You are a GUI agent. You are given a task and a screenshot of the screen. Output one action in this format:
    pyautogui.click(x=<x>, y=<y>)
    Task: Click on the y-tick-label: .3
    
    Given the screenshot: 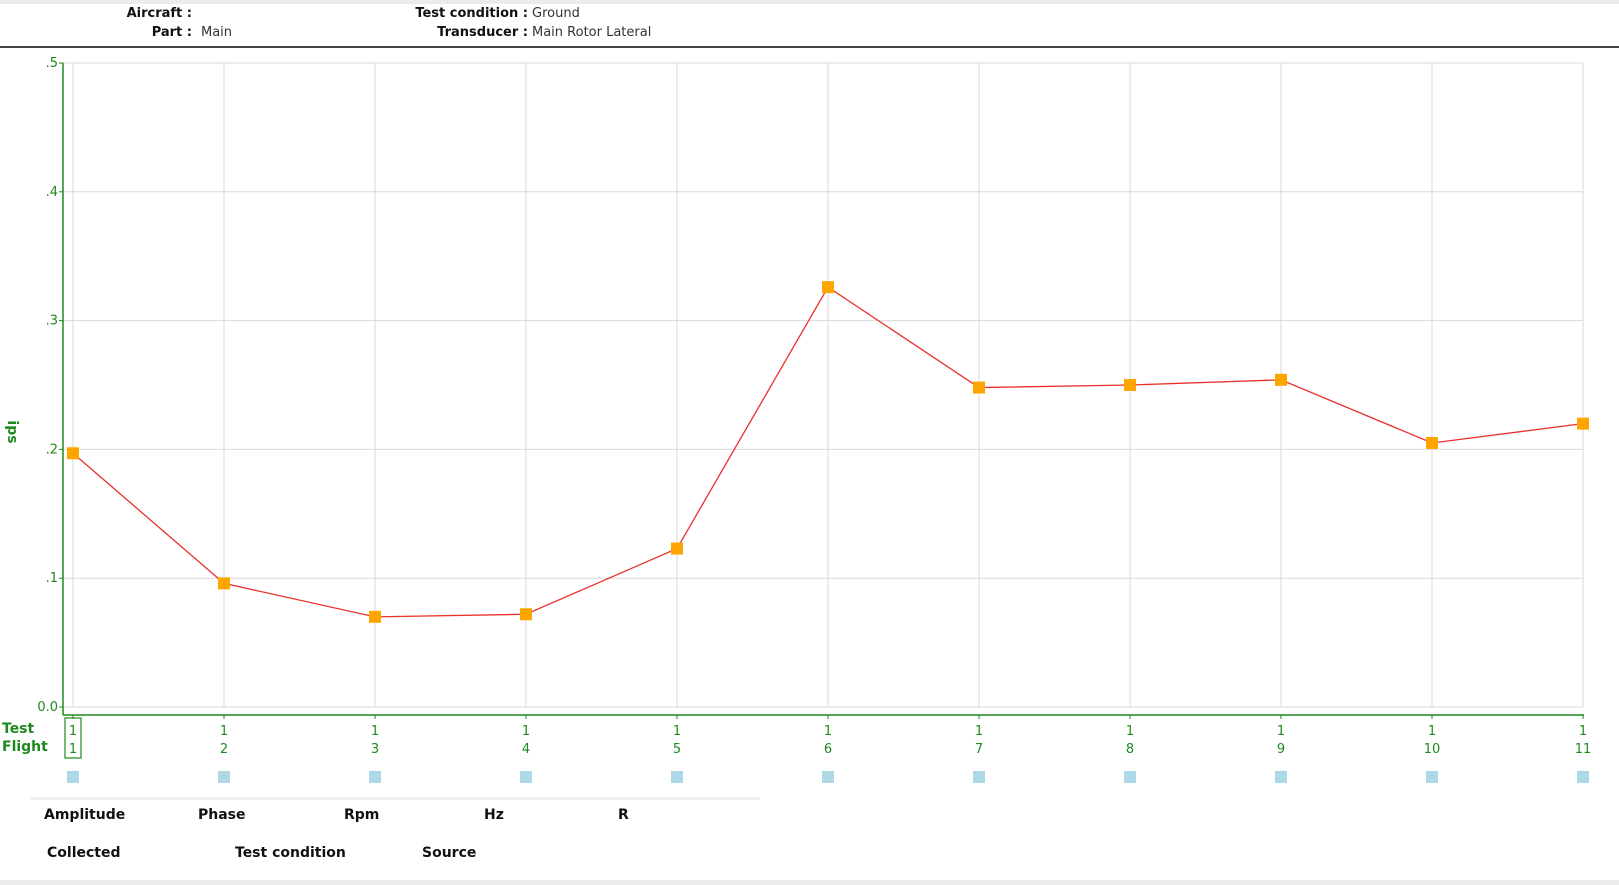 What is the action you would take?
    pyautogui.click(x=52, y=321)
    